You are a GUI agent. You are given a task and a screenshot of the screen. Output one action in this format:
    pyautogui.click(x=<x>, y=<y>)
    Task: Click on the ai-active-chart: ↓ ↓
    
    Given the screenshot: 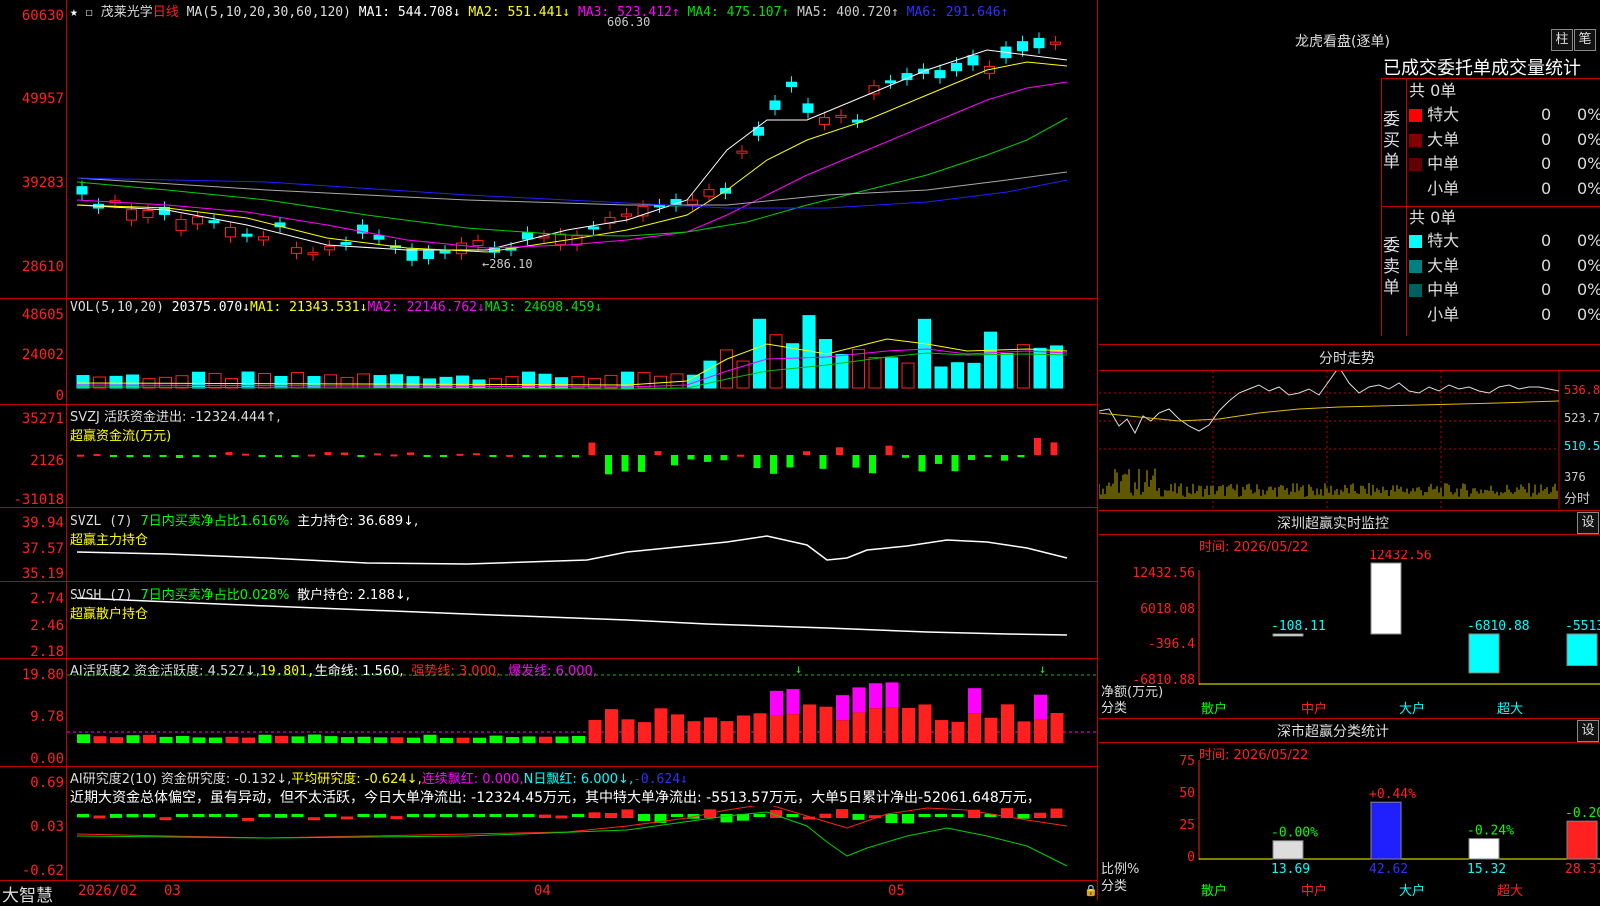 What is the action you would take?
    pyautogui.click(x=582, y=712)
    